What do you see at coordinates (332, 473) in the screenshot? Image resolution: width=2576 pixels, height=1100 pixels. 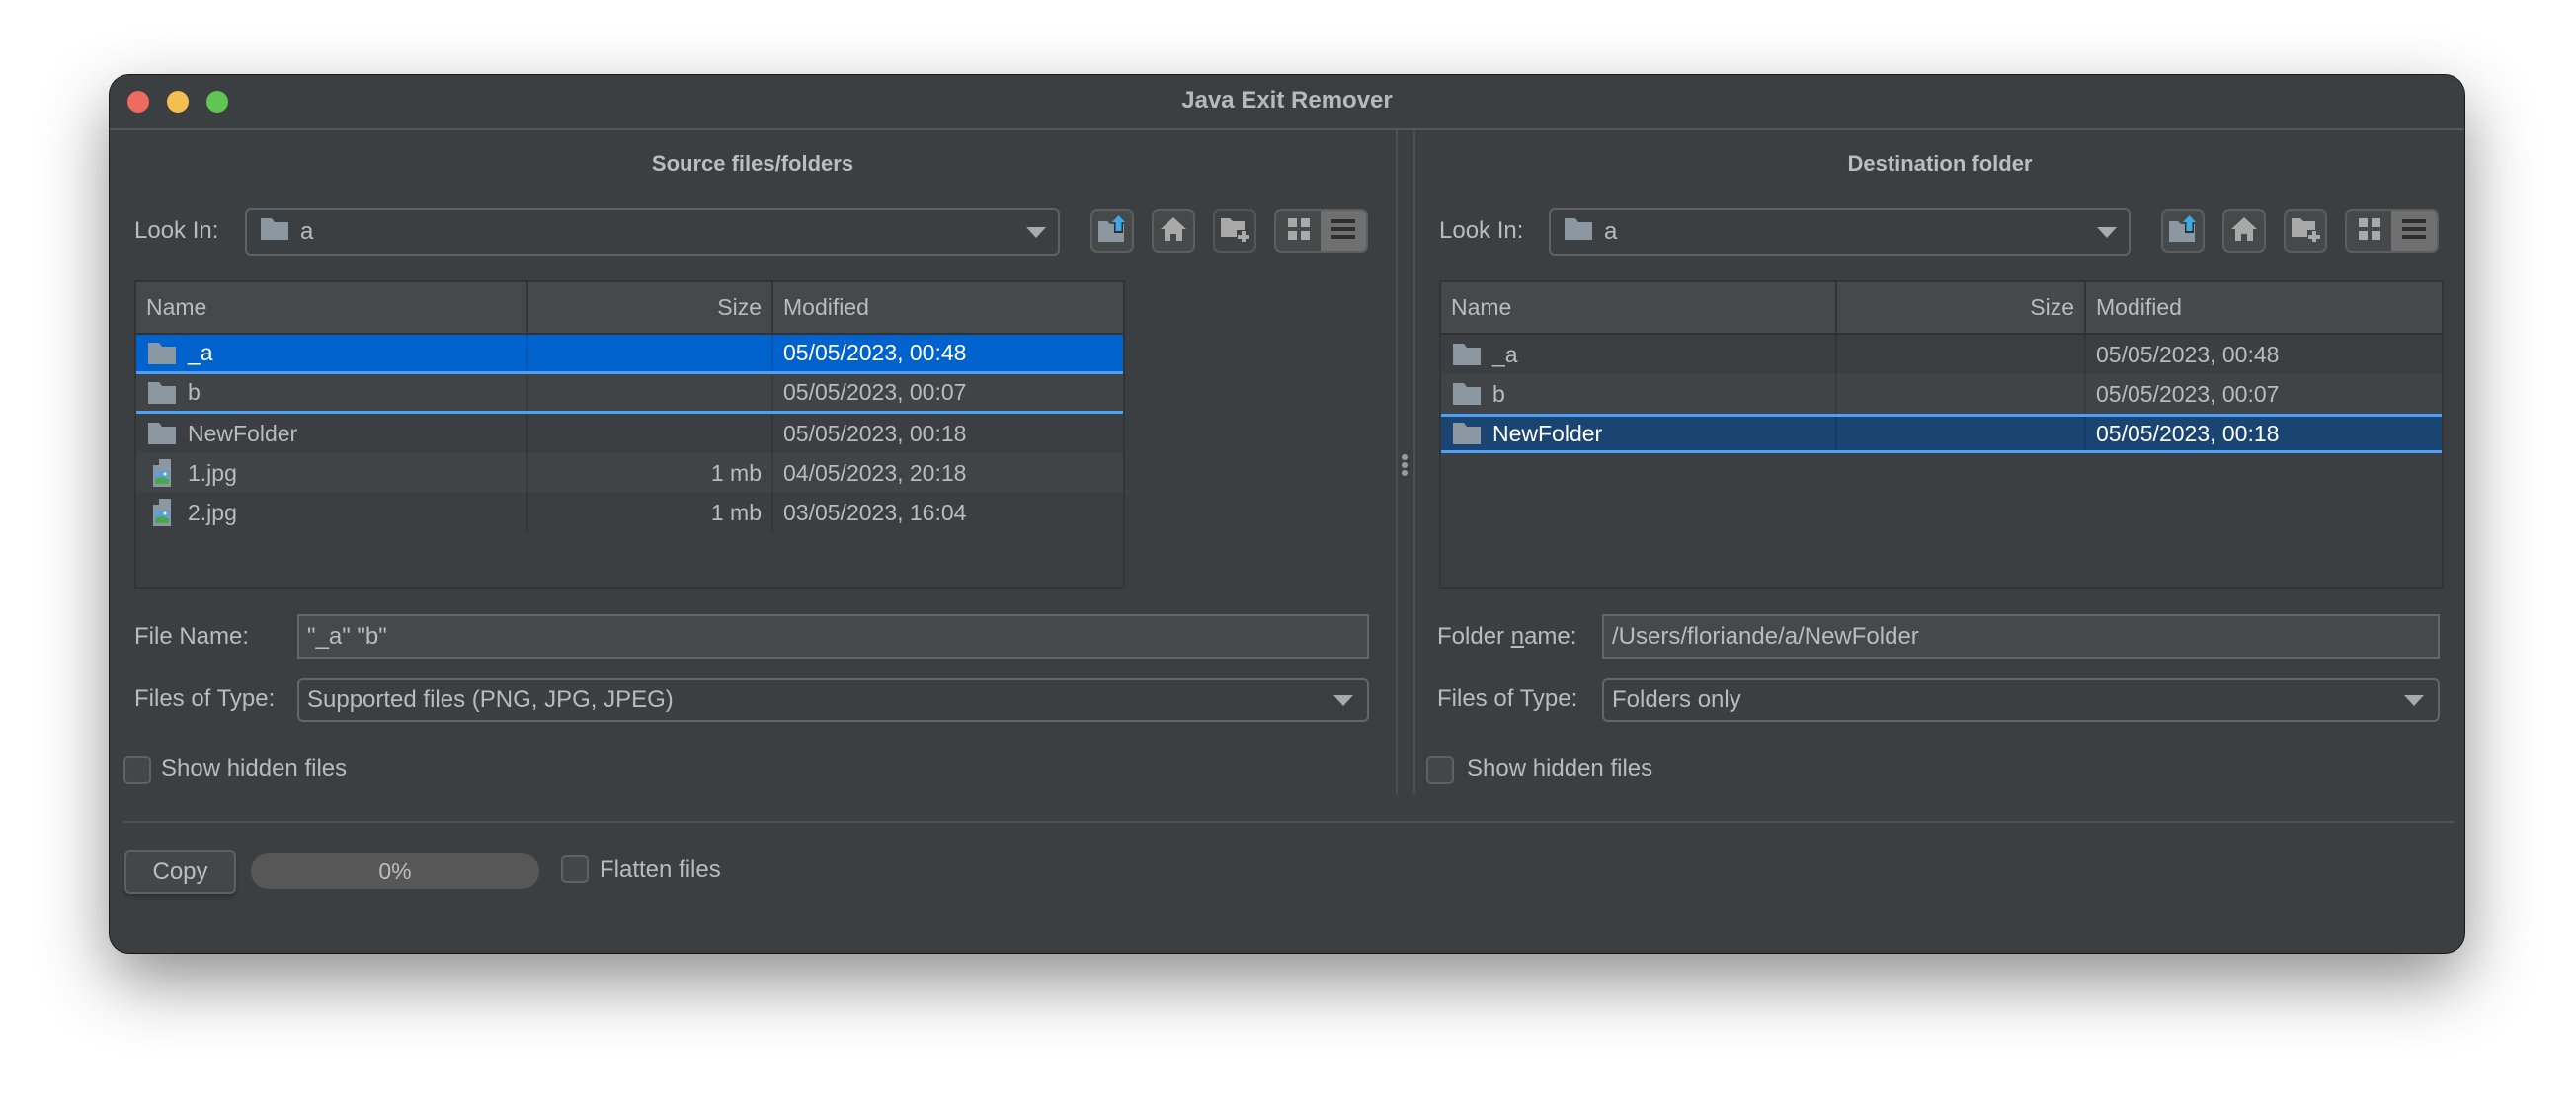 I see `name-cell: 1.jpg` at bounding box center [332, 473].